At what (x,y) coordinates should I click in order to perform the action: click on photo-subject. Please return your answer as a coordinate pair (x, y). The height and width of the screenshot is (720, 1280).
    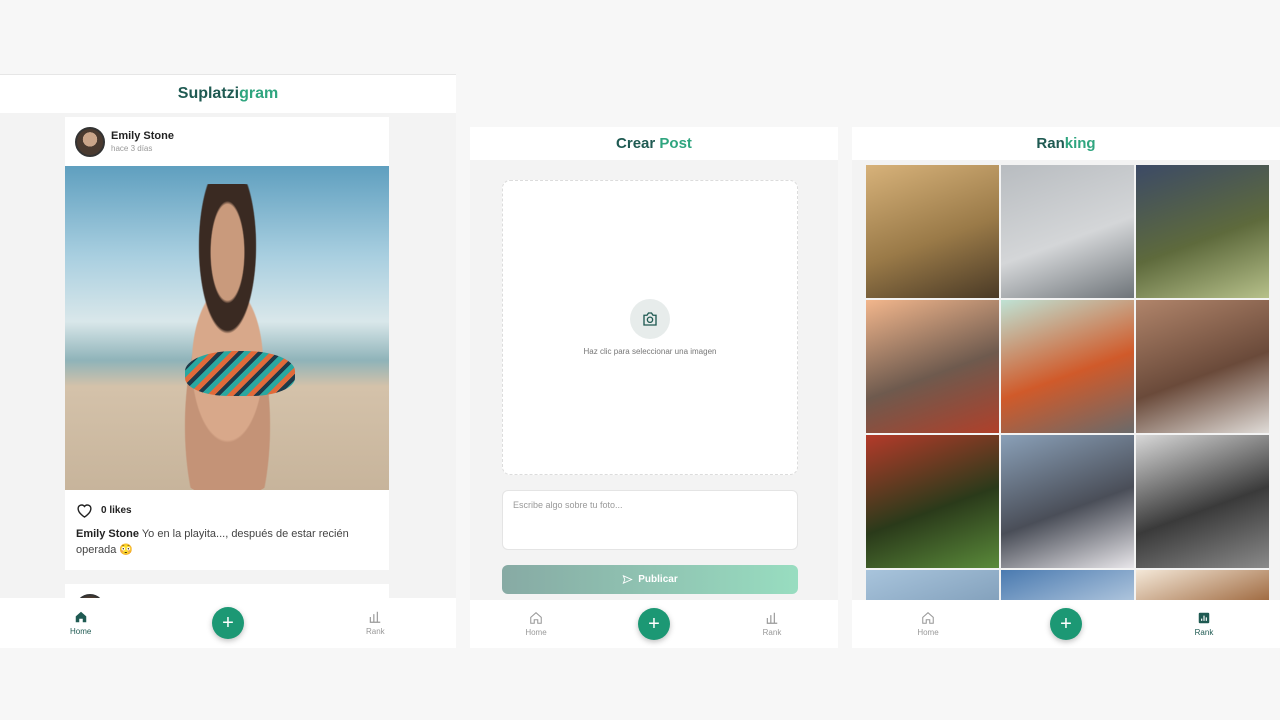
    Looking at the image, I should click on (227, 337).